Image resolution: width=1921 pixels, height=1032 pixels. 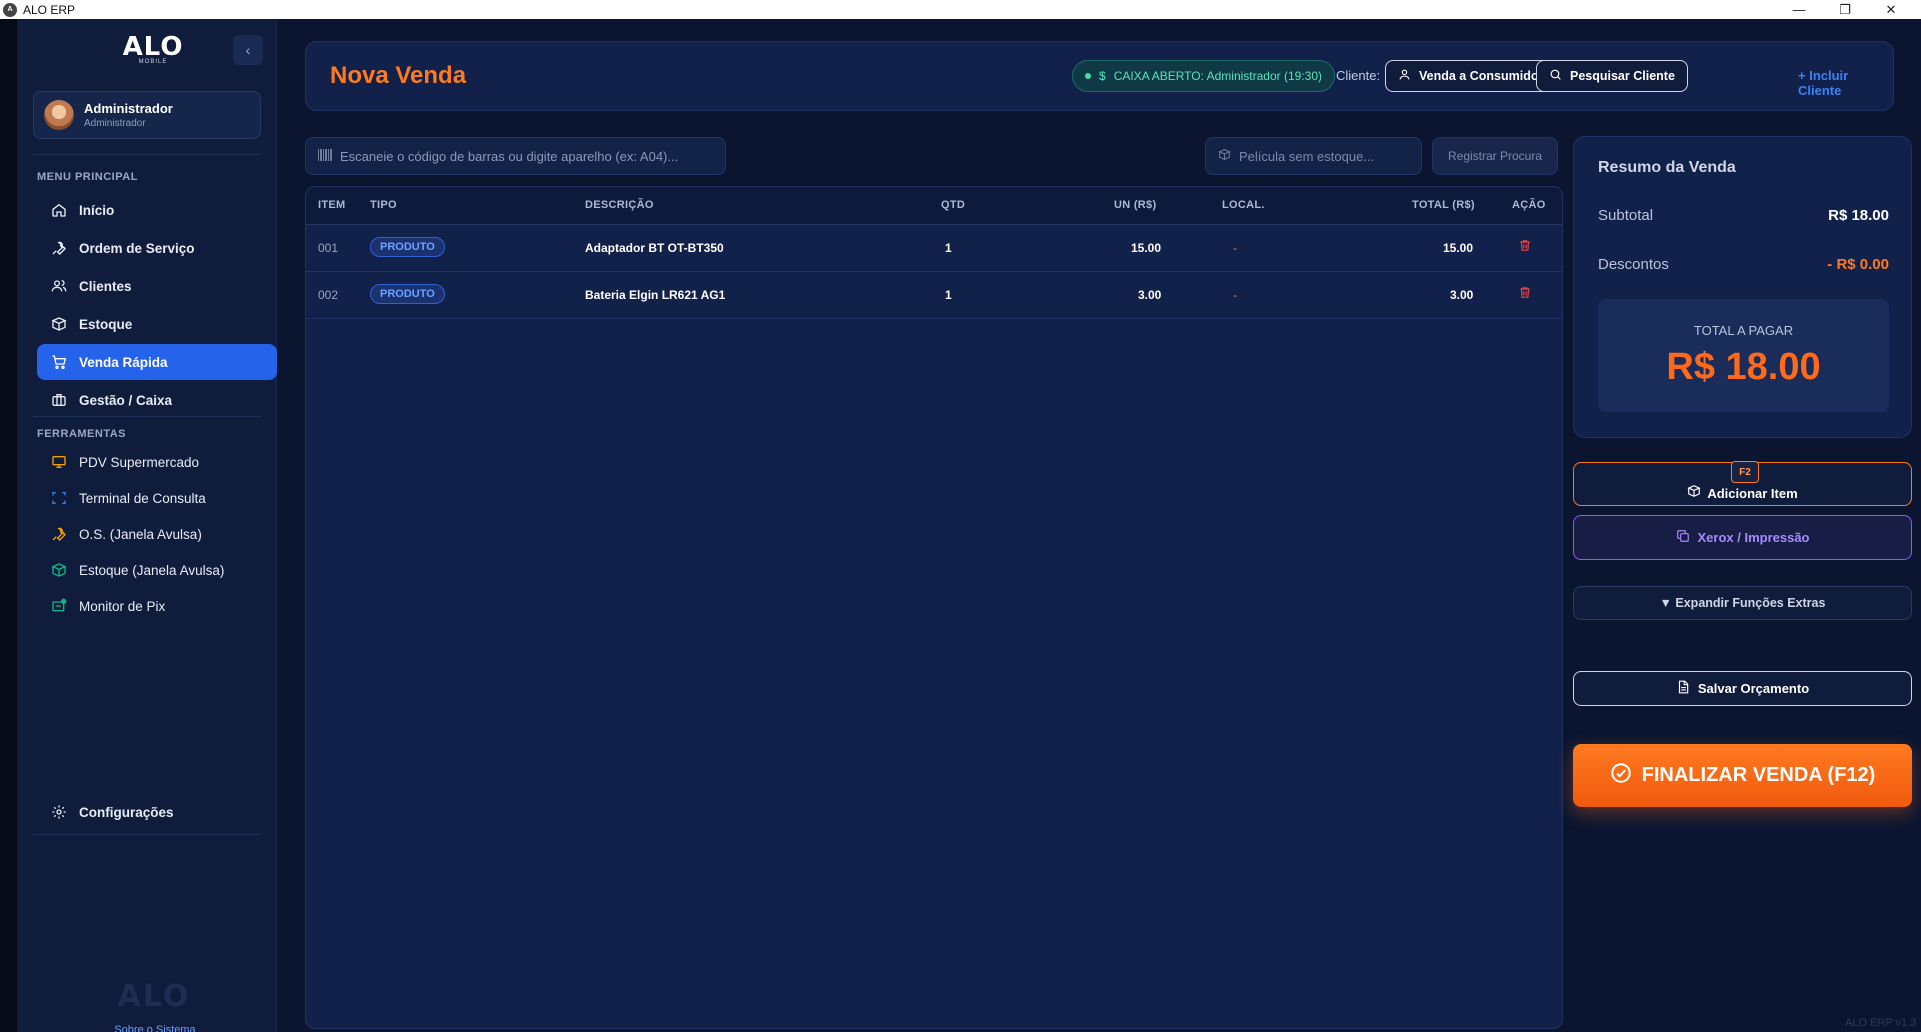 I want to click on expand-extra-functions-button: ▼ Expandir Funções Extras, so click(x=1742, y=603).